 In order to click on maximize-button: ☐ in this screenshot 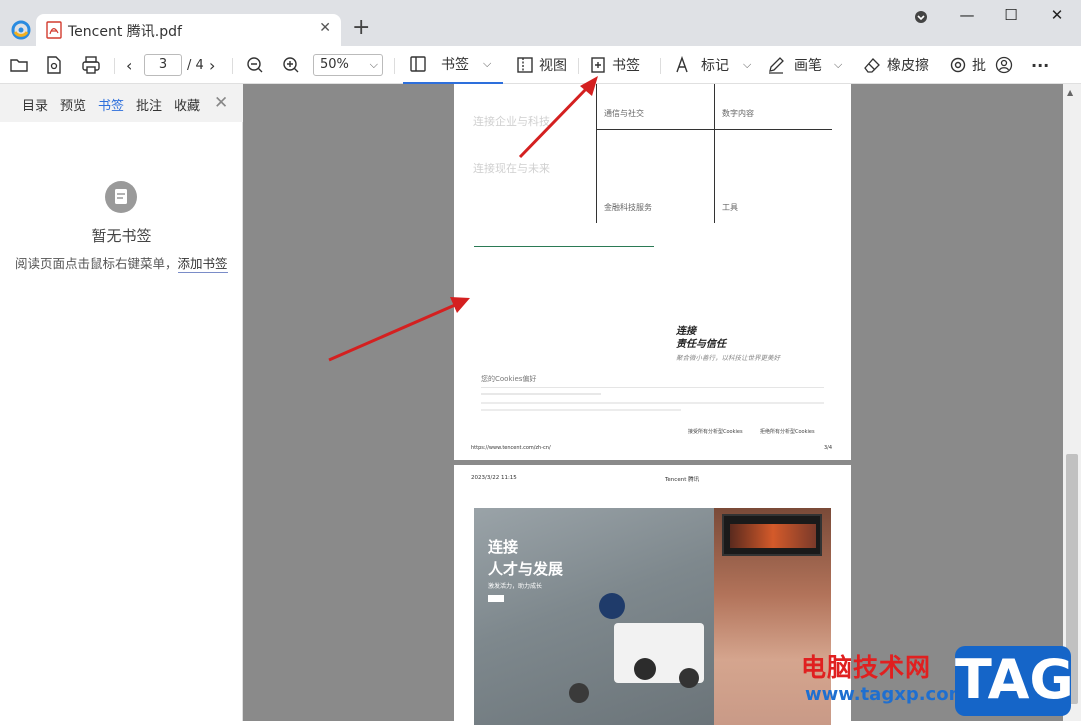, I will do `click(1011, 17)`.